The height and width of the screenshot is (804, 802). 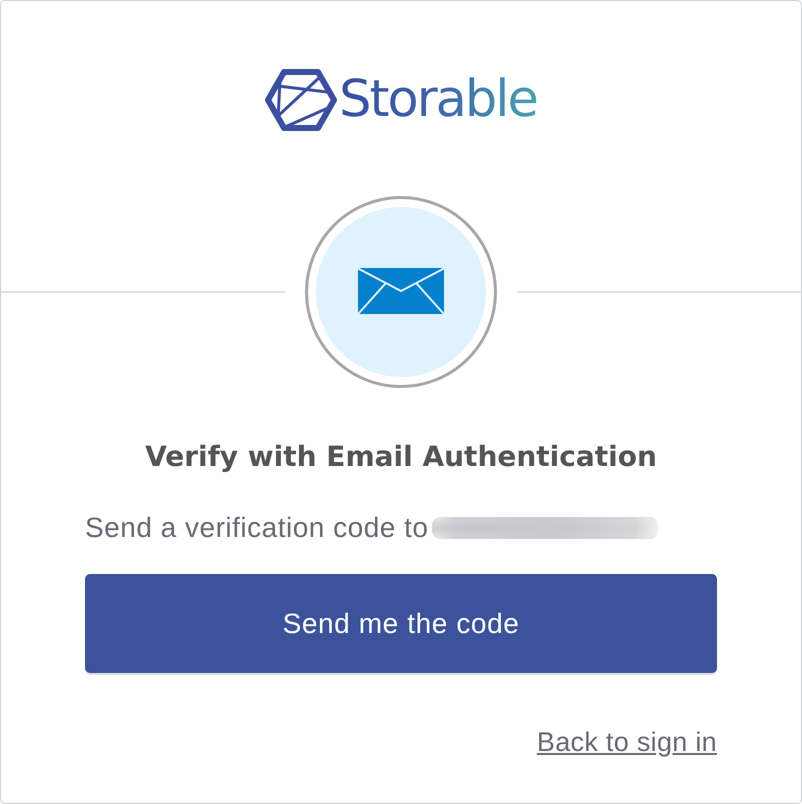 I want to click on envelope-icon, so click(x=401, y=292).